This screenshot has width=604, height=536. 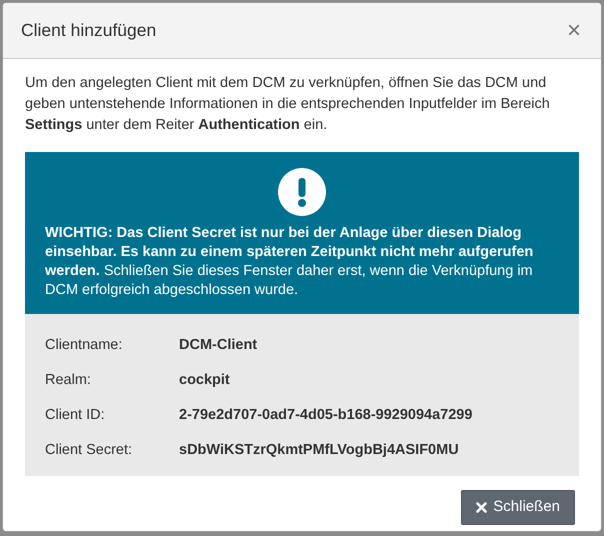 I want to click on close-button: ×, so click(x=573, y=30).